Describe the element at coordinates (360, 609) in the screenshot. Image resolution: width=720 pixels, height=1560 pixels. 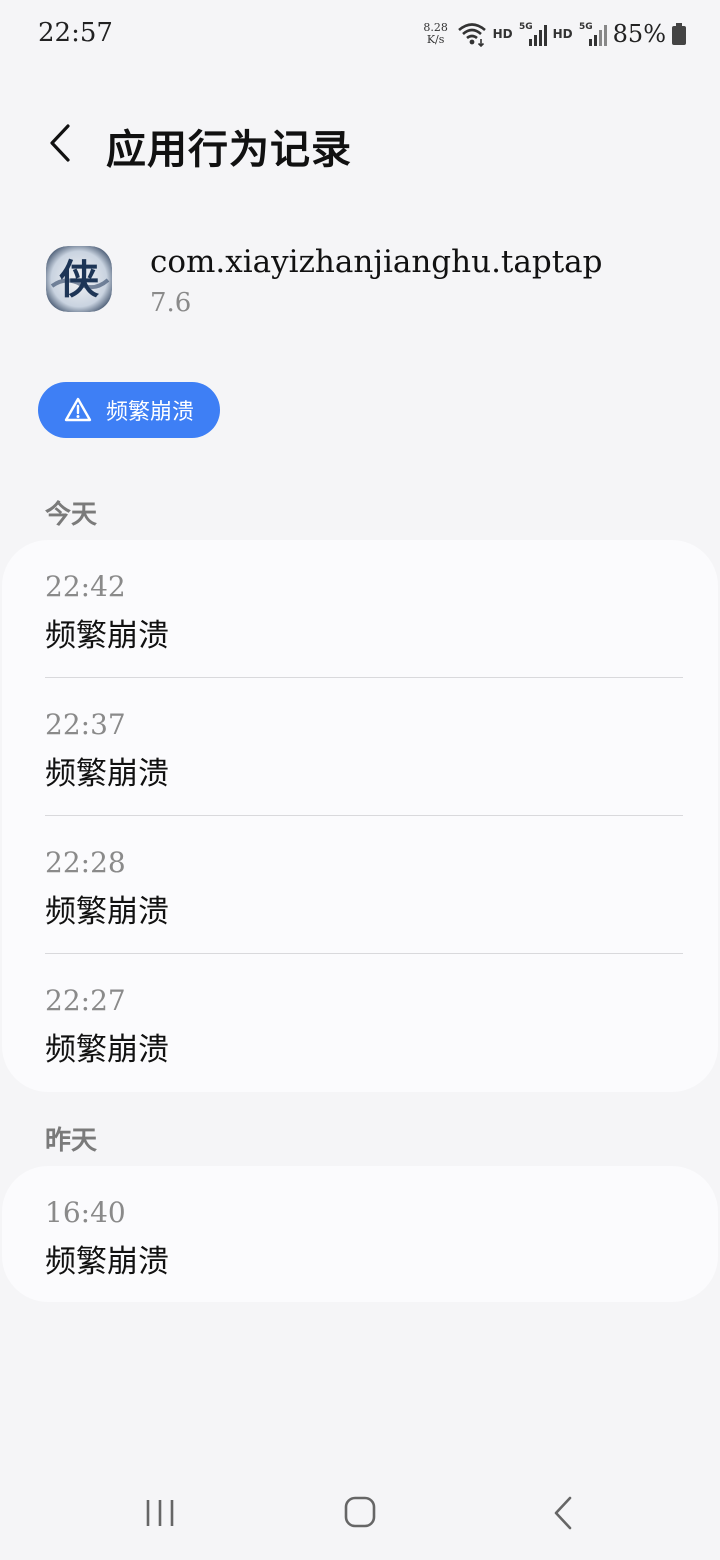
I see `record-row: 22:42 频繁崩溃` at that location.